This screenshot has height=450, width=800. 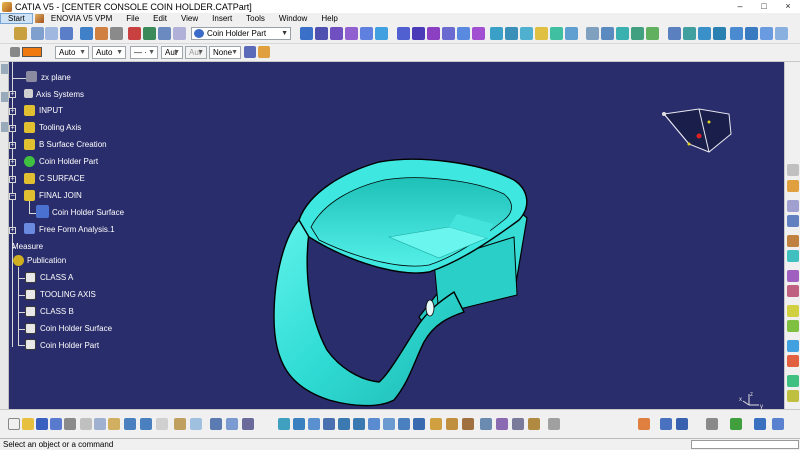 What do you see at coordinates (222, 18) in the screenshot?
I see `menu-insert: Insert` at bounding box center [222, 18].